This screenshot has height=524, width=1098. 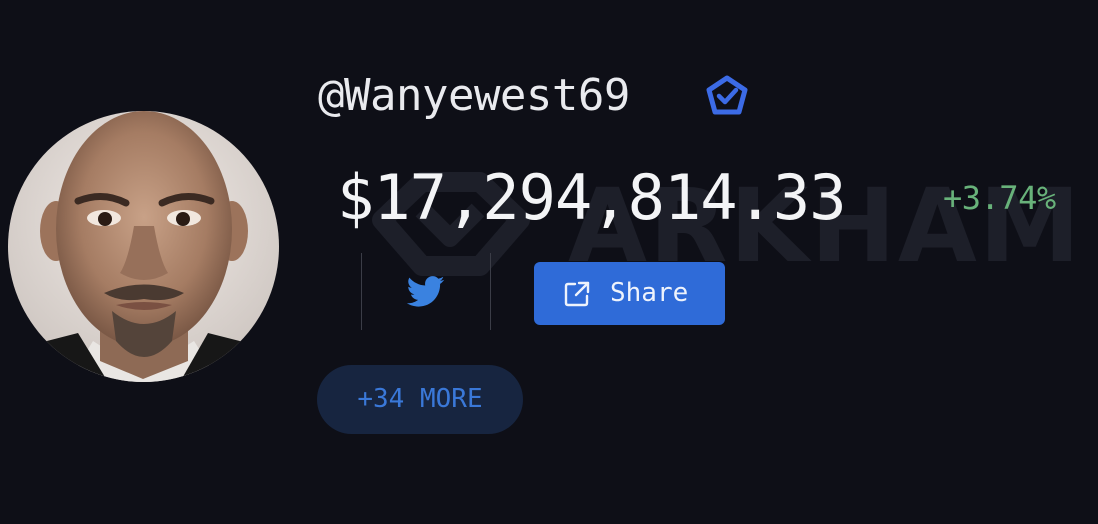 I want to click on twitter-icon, so click(x=426, y=292).